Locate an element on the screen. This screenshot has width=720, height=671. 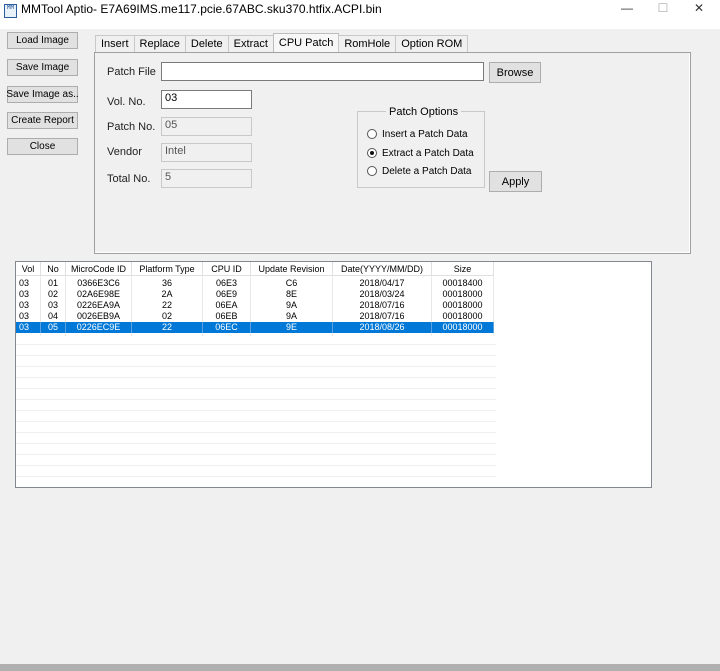
patch-file-label: Patch File is located at coordinates (131, 72).